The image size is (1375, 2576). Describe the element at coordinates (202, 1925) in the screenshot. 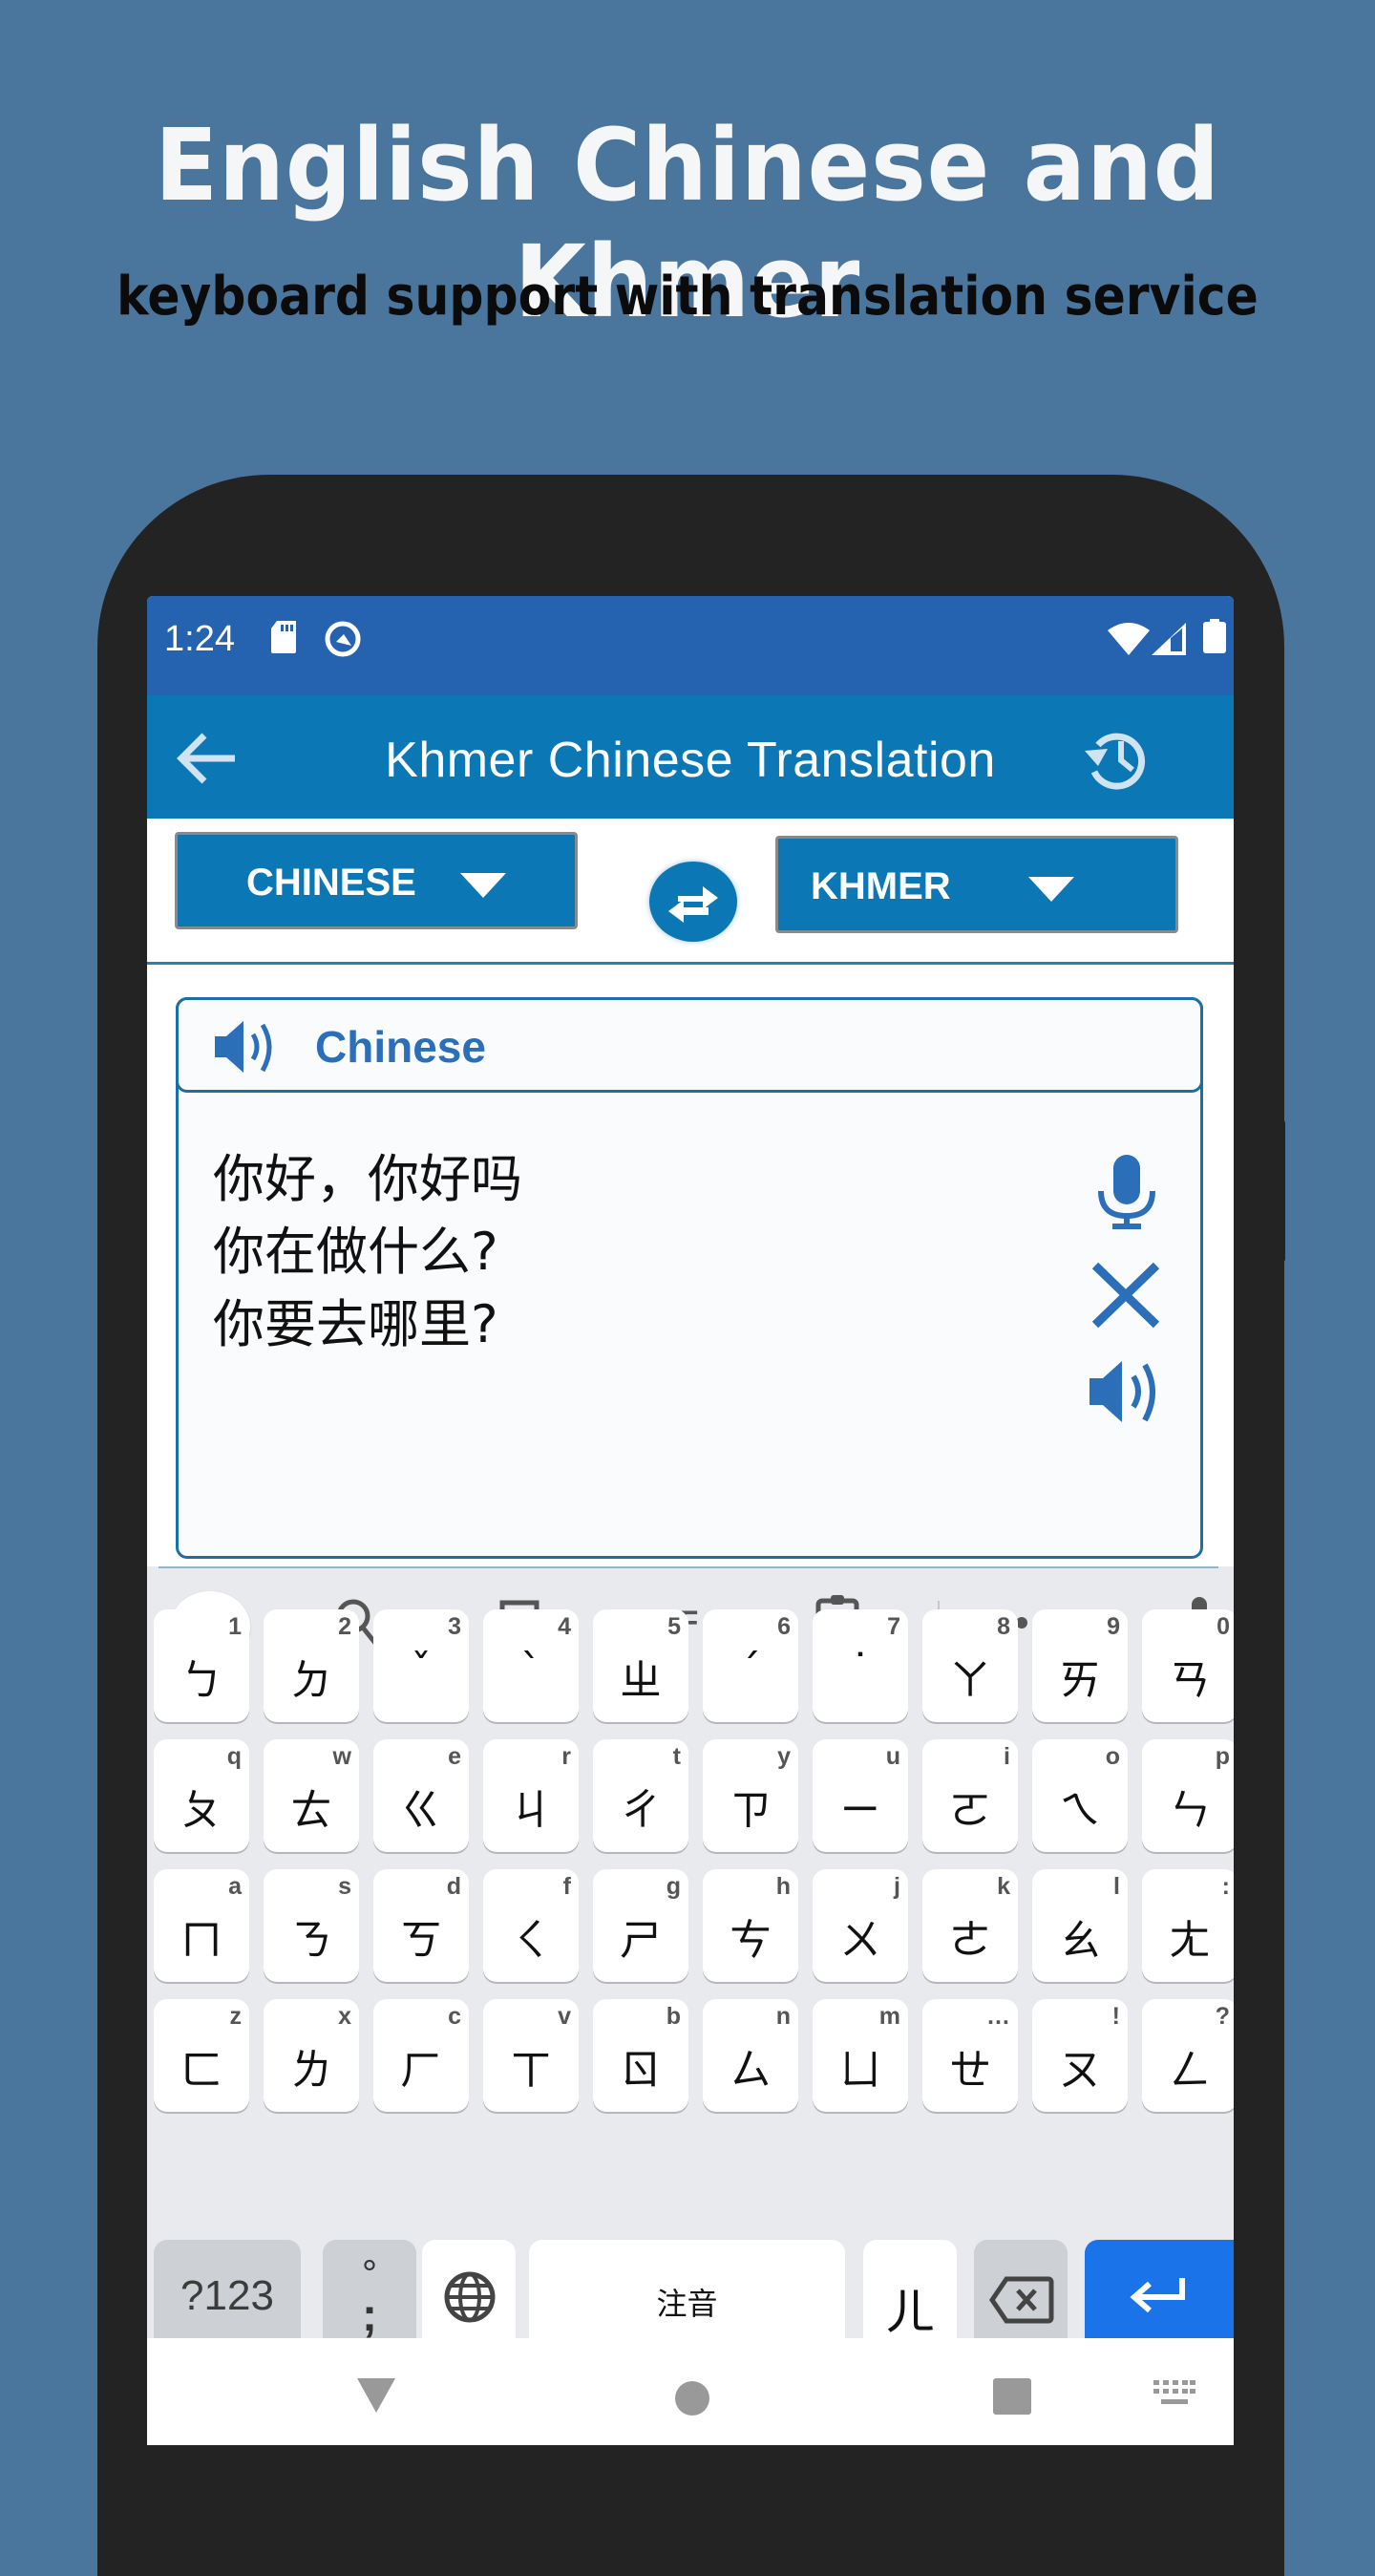

I see `key: aㄇ` at that location.